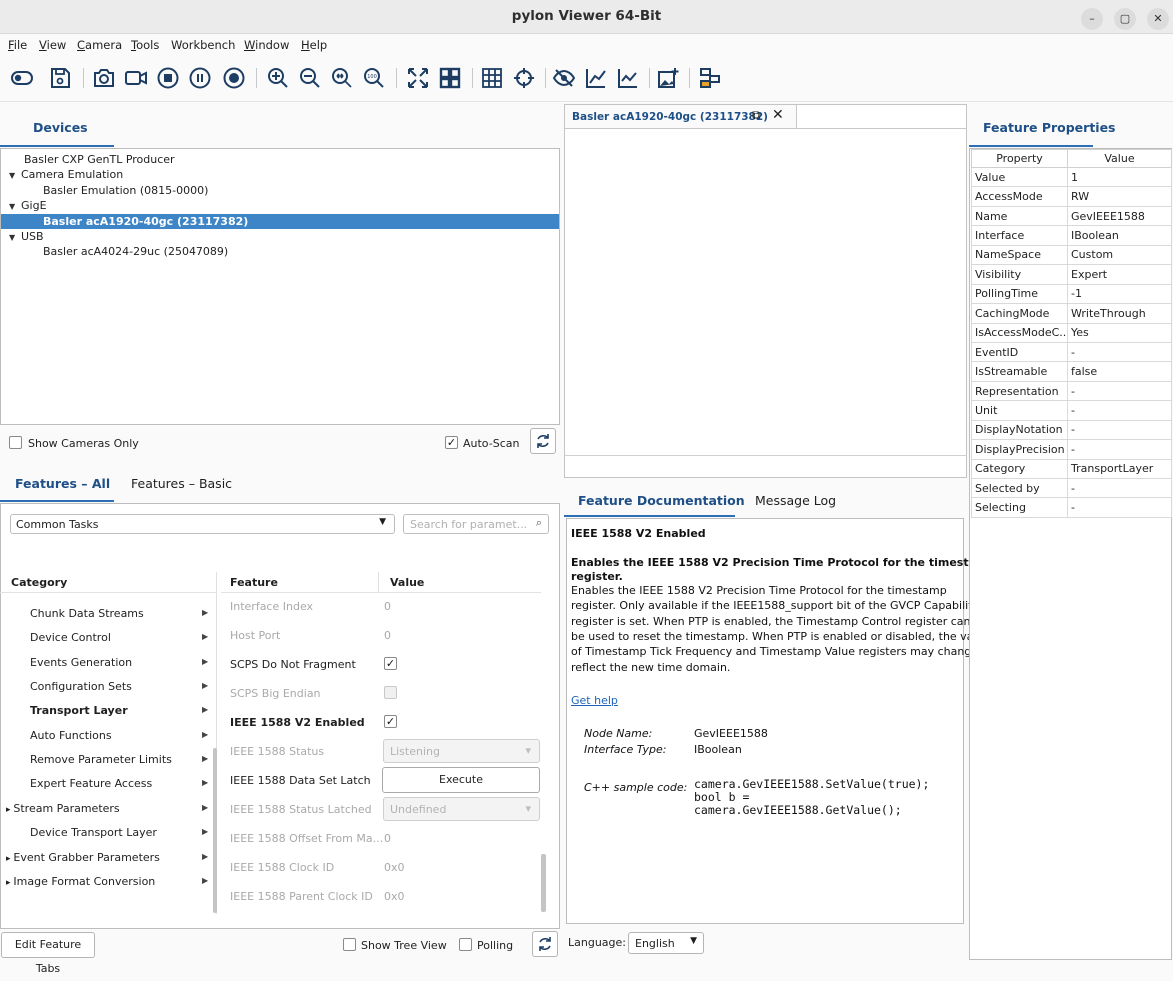 This screenshot has height=981, width=1173. What do you see at coordinates (1071, 410) in the screenshot?
I see `property-row: Unit -` at bounding box center [1071, 410].